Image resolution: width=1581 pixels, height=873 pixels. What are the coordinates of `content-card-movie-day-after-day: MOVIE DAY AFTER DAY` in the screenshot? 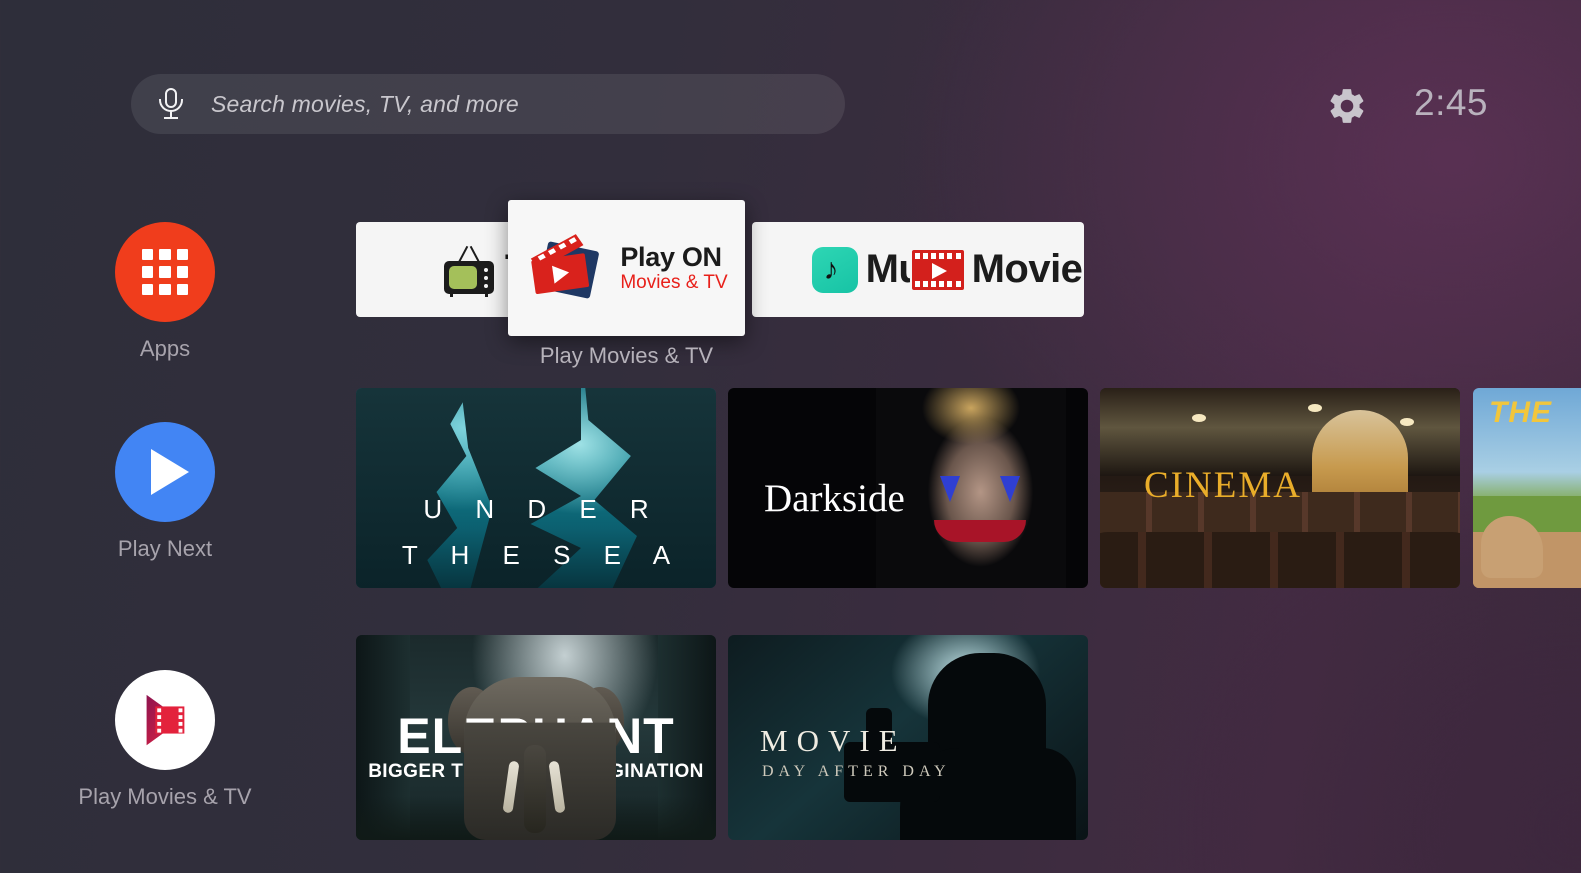 It's located at (908, 737).